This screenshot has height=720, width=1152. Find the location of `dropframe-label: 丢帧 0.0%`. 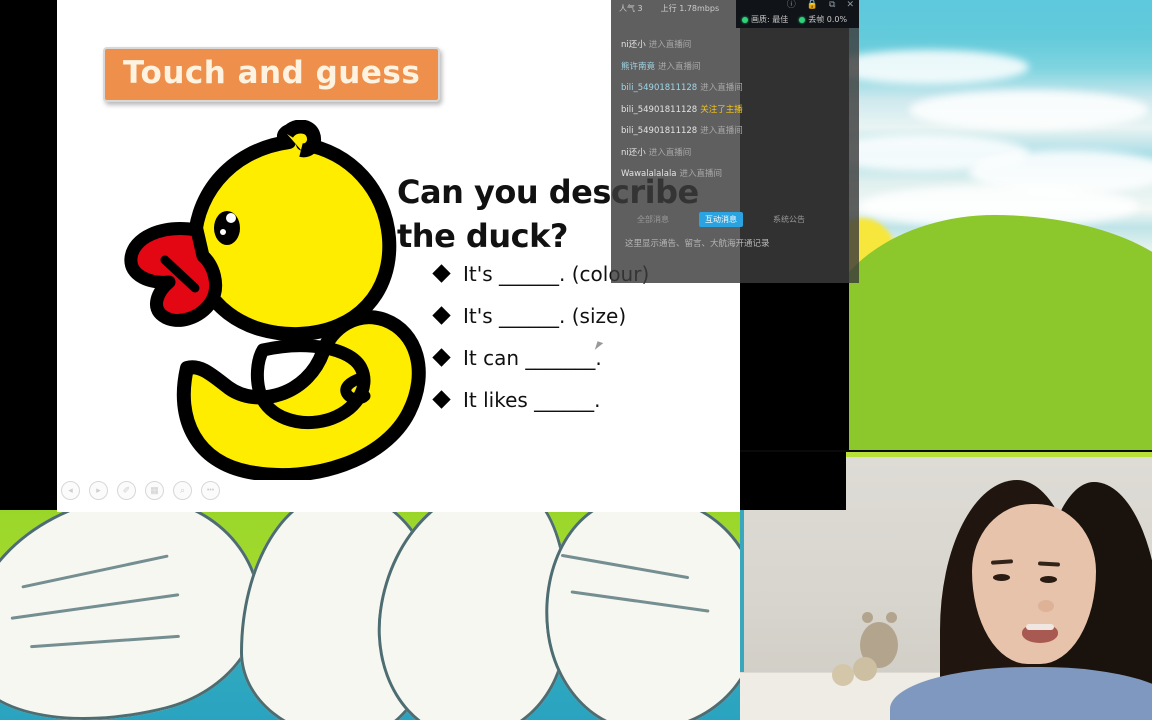

dropframe-label: 丢帧 0.0% is located at coordinates (828, 19).